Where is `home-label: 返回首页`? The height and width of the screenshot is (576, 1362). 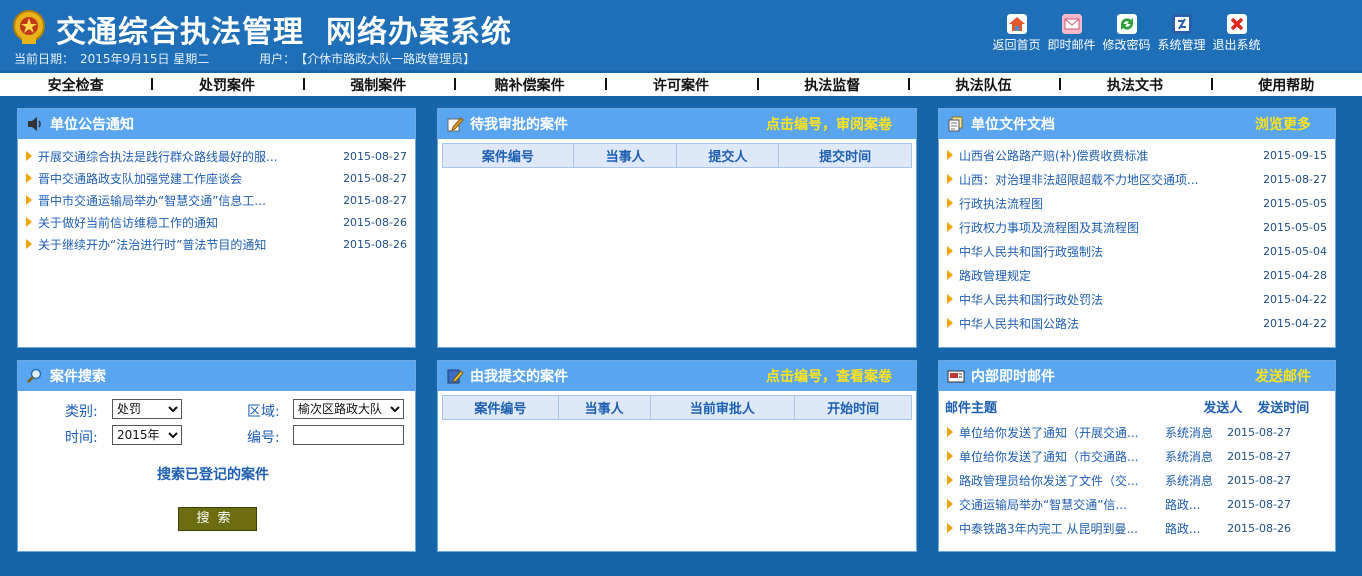
home-label: 返回首页 is located at coordinates (1016, 45).